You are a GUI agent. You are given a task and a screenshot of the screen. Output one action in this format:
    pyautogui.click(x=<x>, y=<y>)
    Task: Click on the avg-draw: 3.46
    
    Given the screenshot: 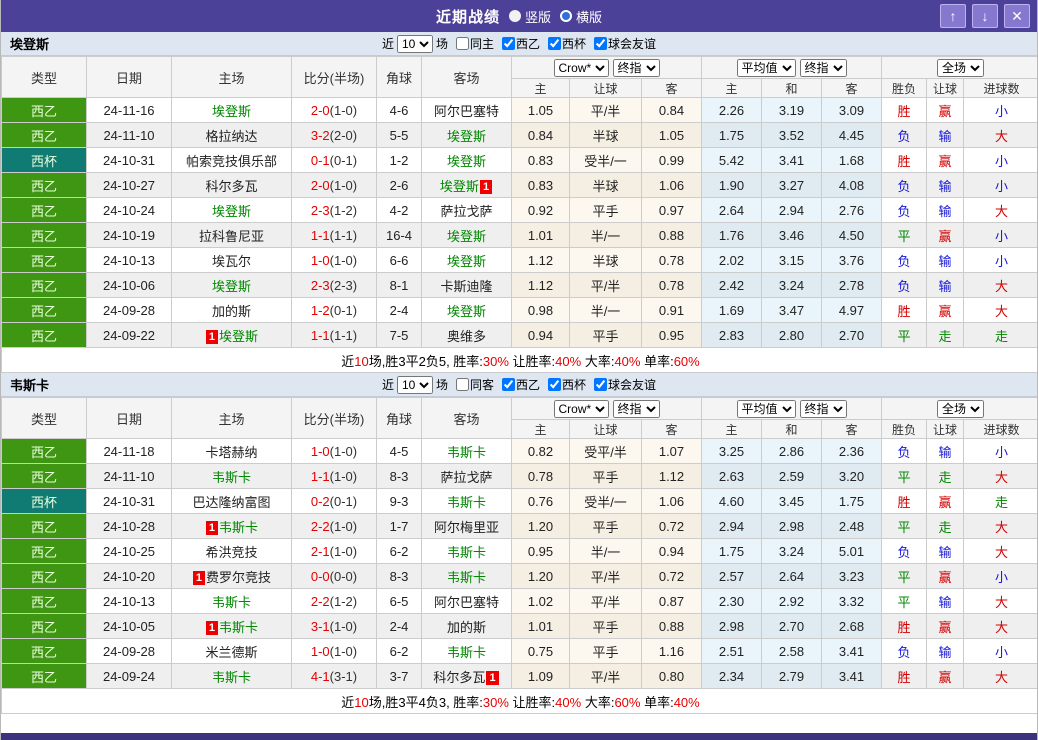 What is the action you would take?
    pyautogui.click(x=791, y=235)
    